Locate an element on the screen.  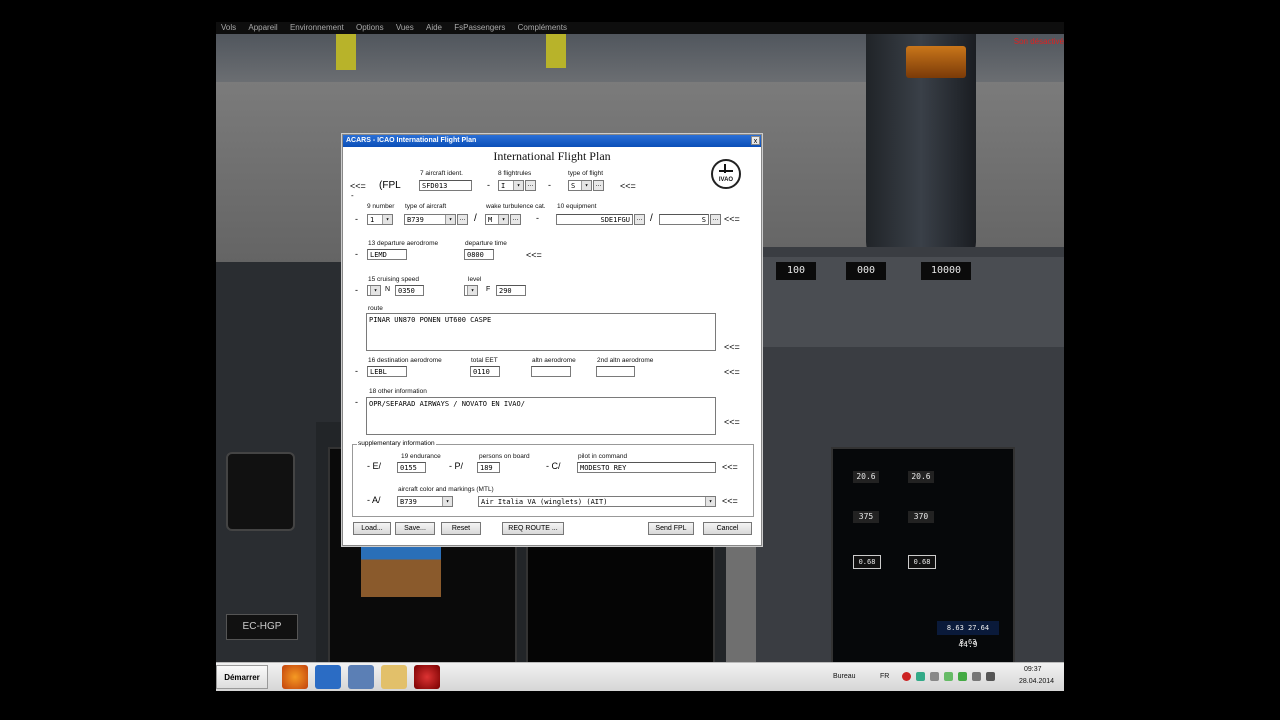
wake-value: M is located at coordinates (490, 220).